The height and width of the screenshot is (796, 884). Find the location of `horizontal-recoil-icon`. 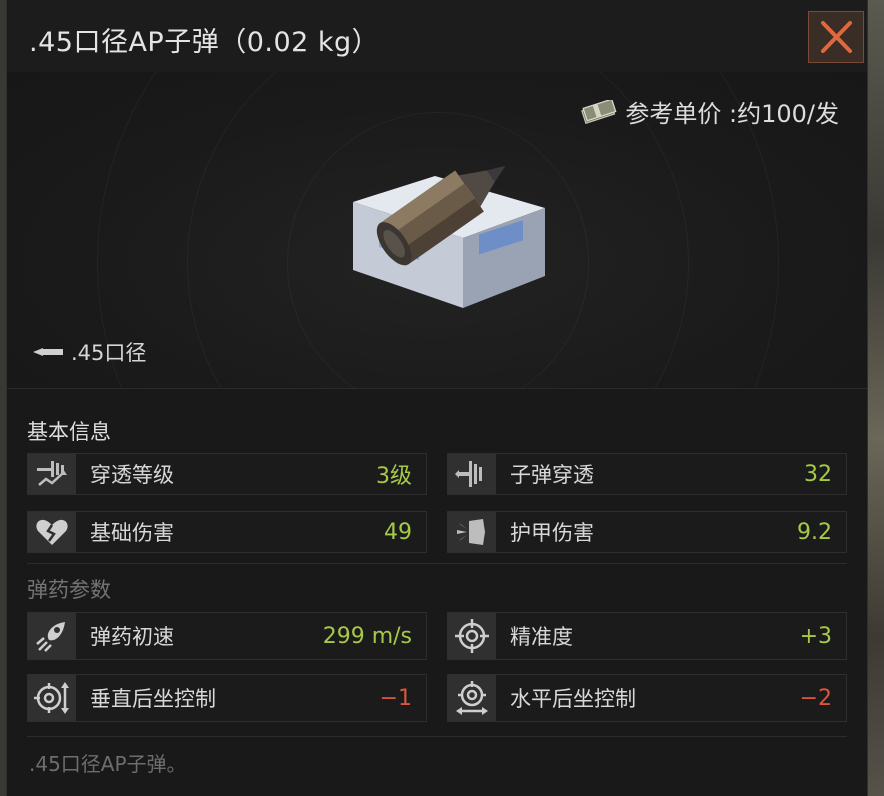

horizontal-recoil-icon is located at coordinates (472, 698).